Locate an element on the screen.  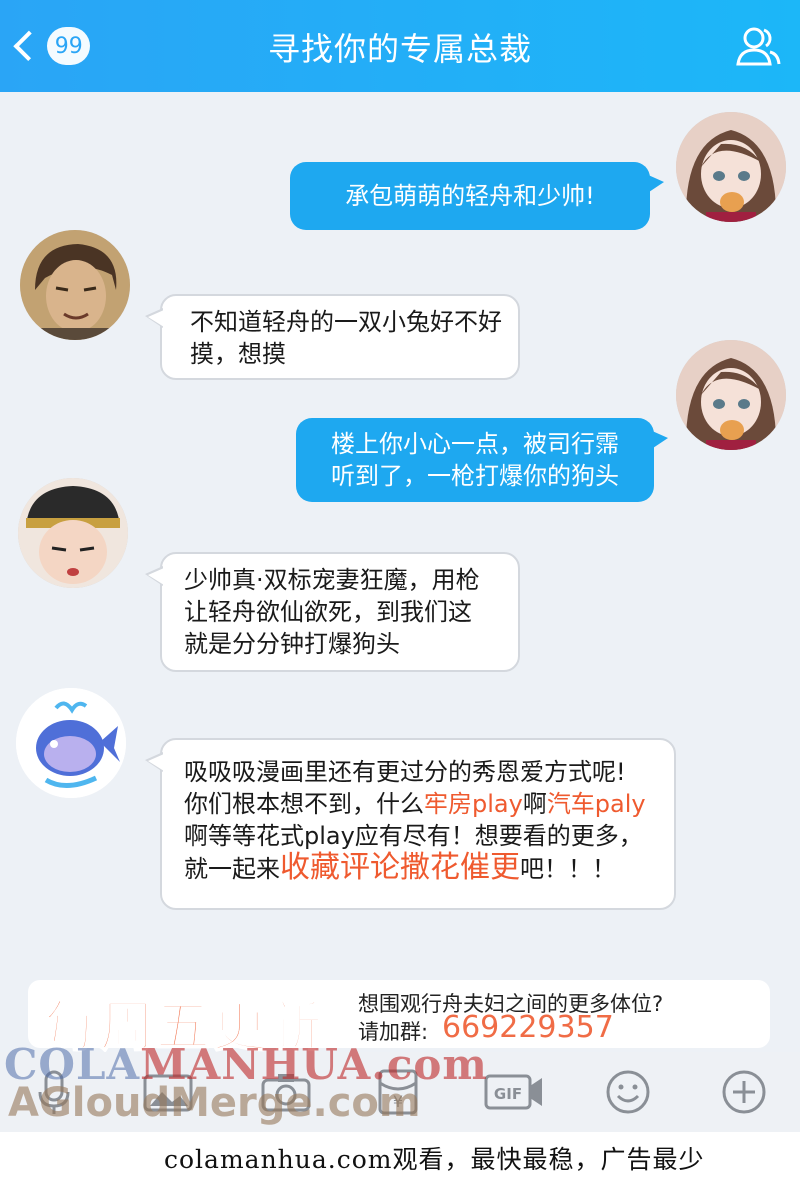
plus-circle-icon is located at coordinates (744, 1092).